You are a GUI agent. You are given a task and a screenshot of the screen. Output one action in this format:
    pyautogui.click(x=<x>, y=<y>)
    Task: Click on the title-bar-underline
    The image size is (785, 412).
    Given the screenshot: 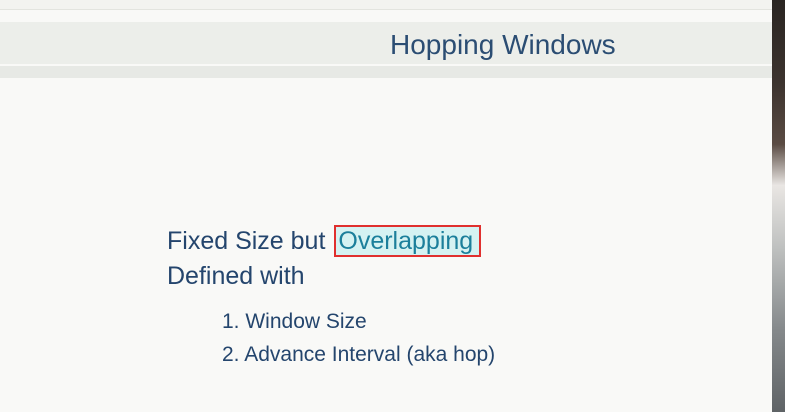 What is the action you would take?
    pyautogui.click(x=392, y=72)
    